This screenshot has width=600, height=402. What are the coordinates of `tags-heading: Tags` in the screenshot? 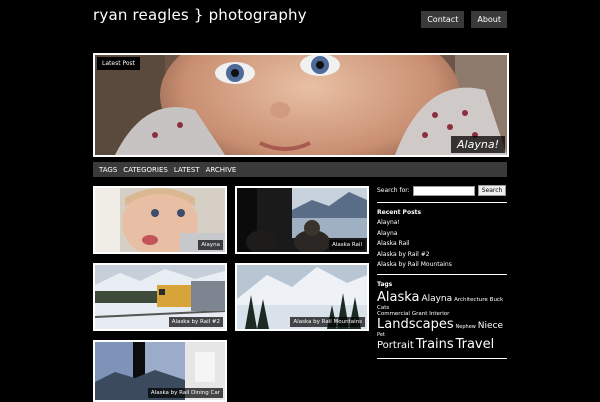 It's located at (385, 284).